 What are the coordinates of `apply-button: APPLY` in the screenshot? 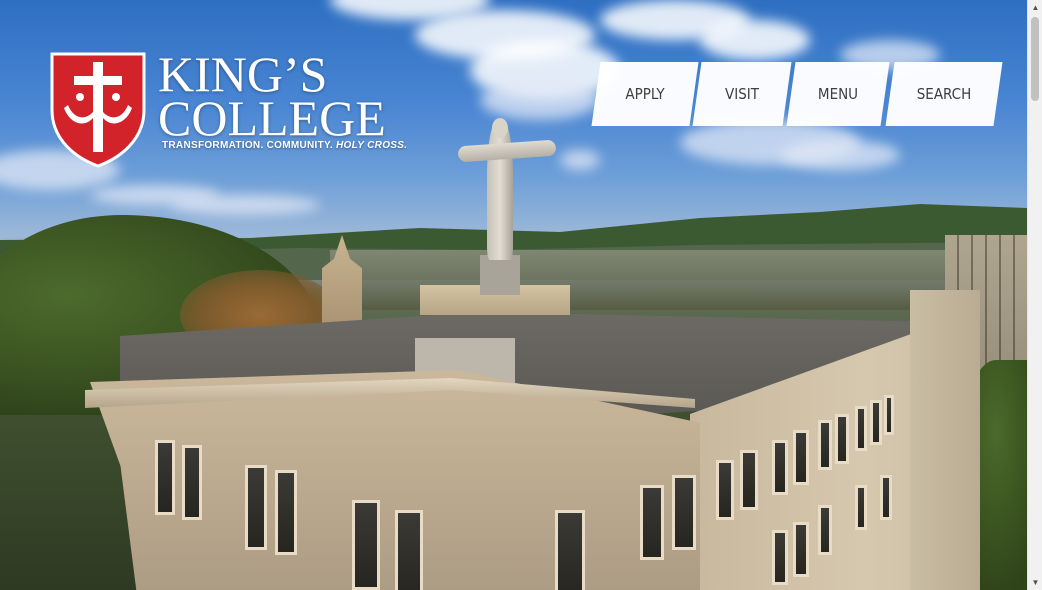 It's located at (645, 94).